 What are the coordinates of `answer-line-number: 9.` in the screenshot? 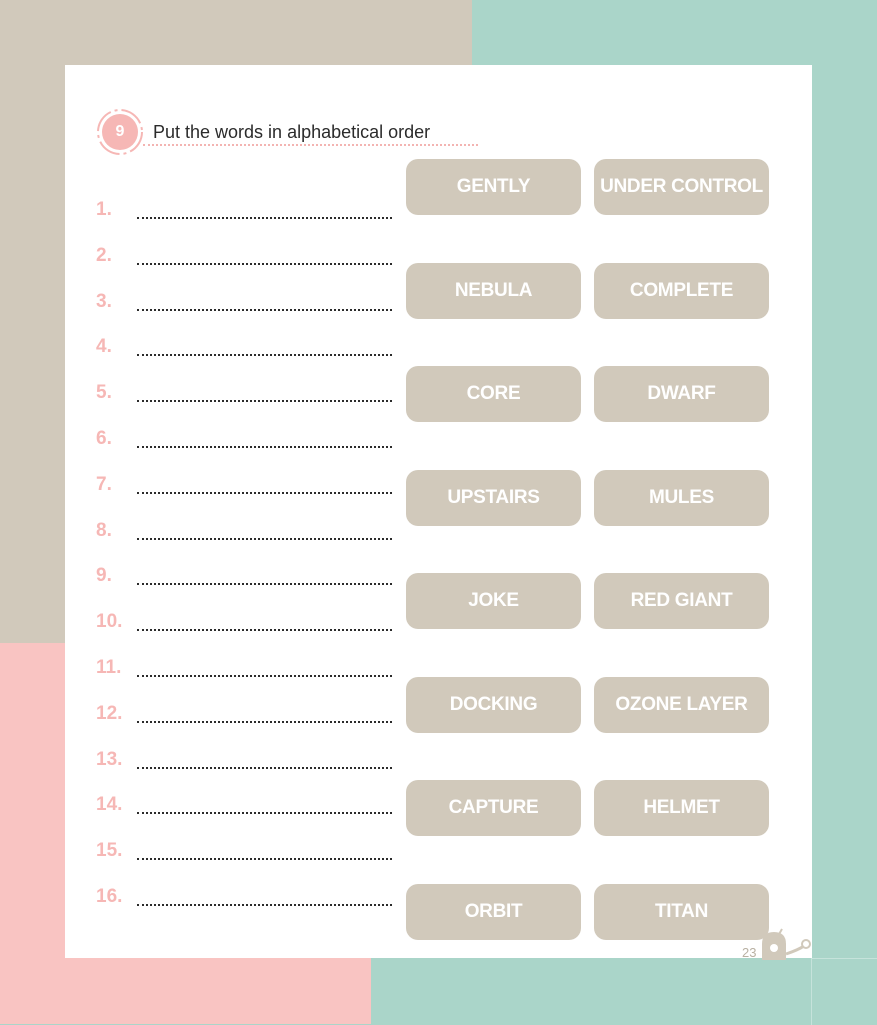 It's located at (104, 576).